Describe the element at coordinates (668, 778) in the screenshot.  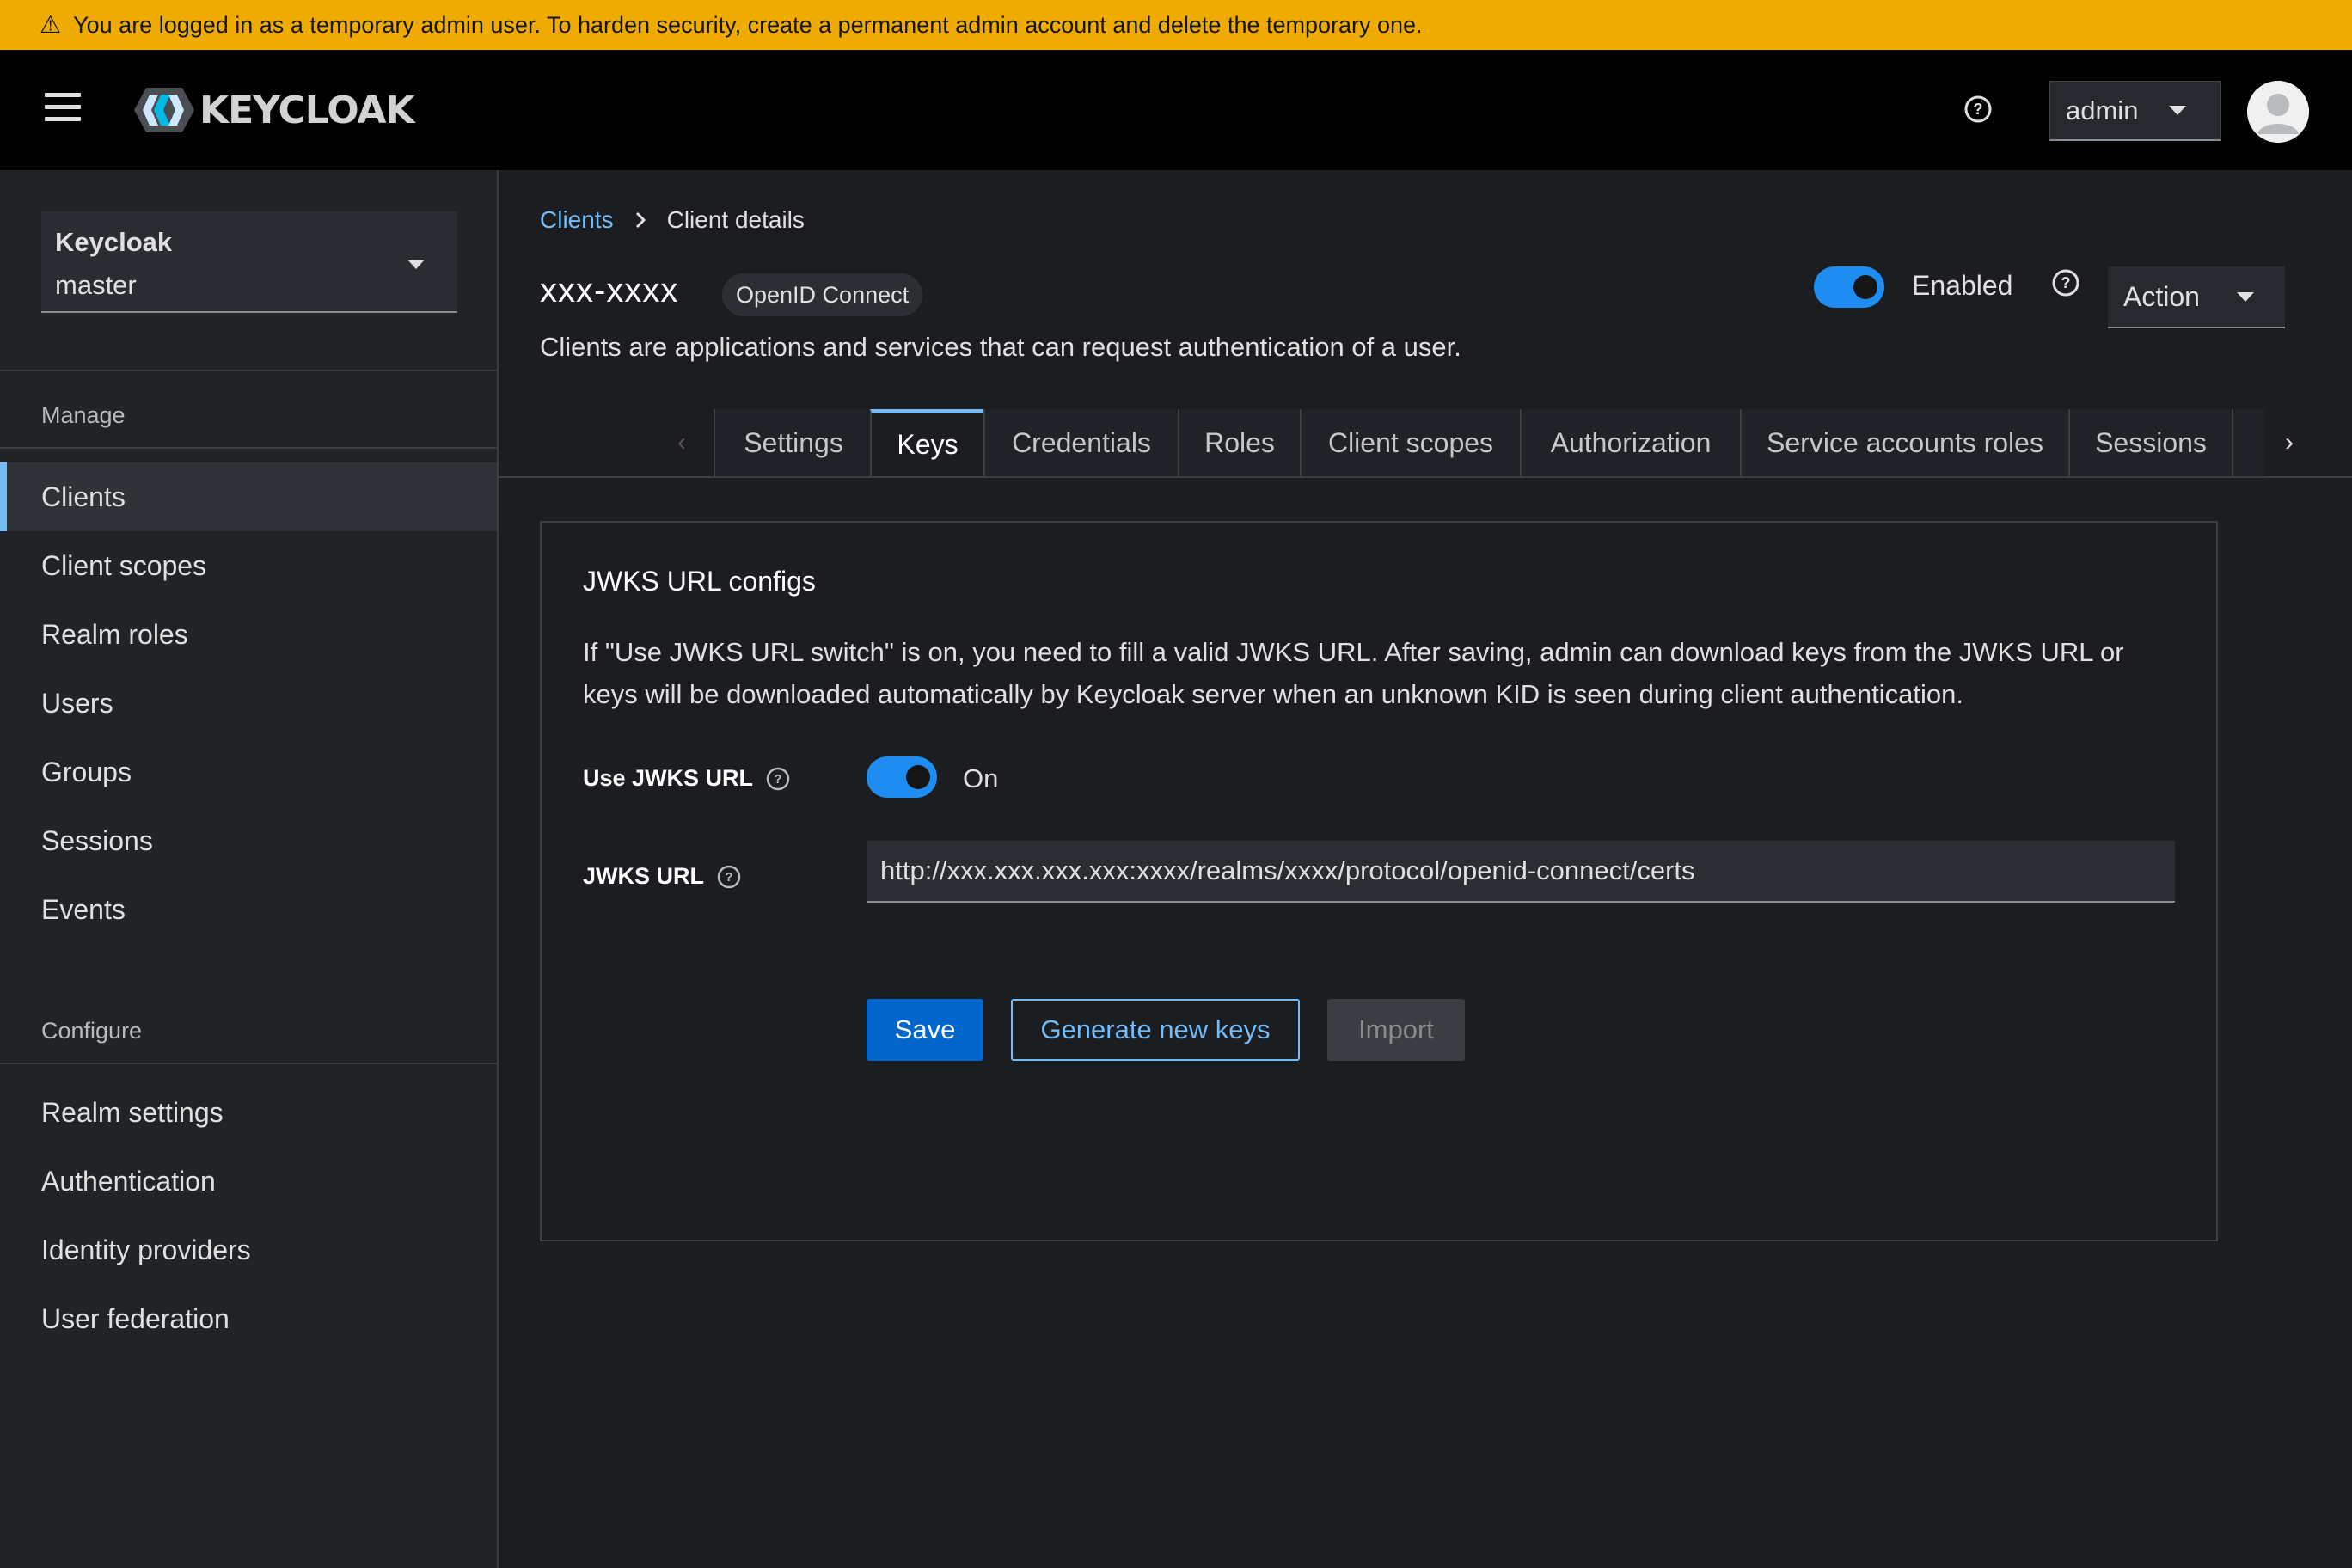
I see `use-jwks-url-label-text: Use JWKS URL` at that location.